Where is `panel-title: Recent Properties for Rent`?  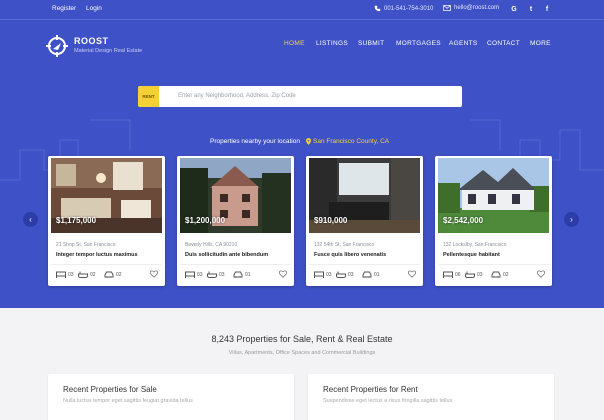
panel-title: Recent Properties for Rent is located at coordinates (370, 389).